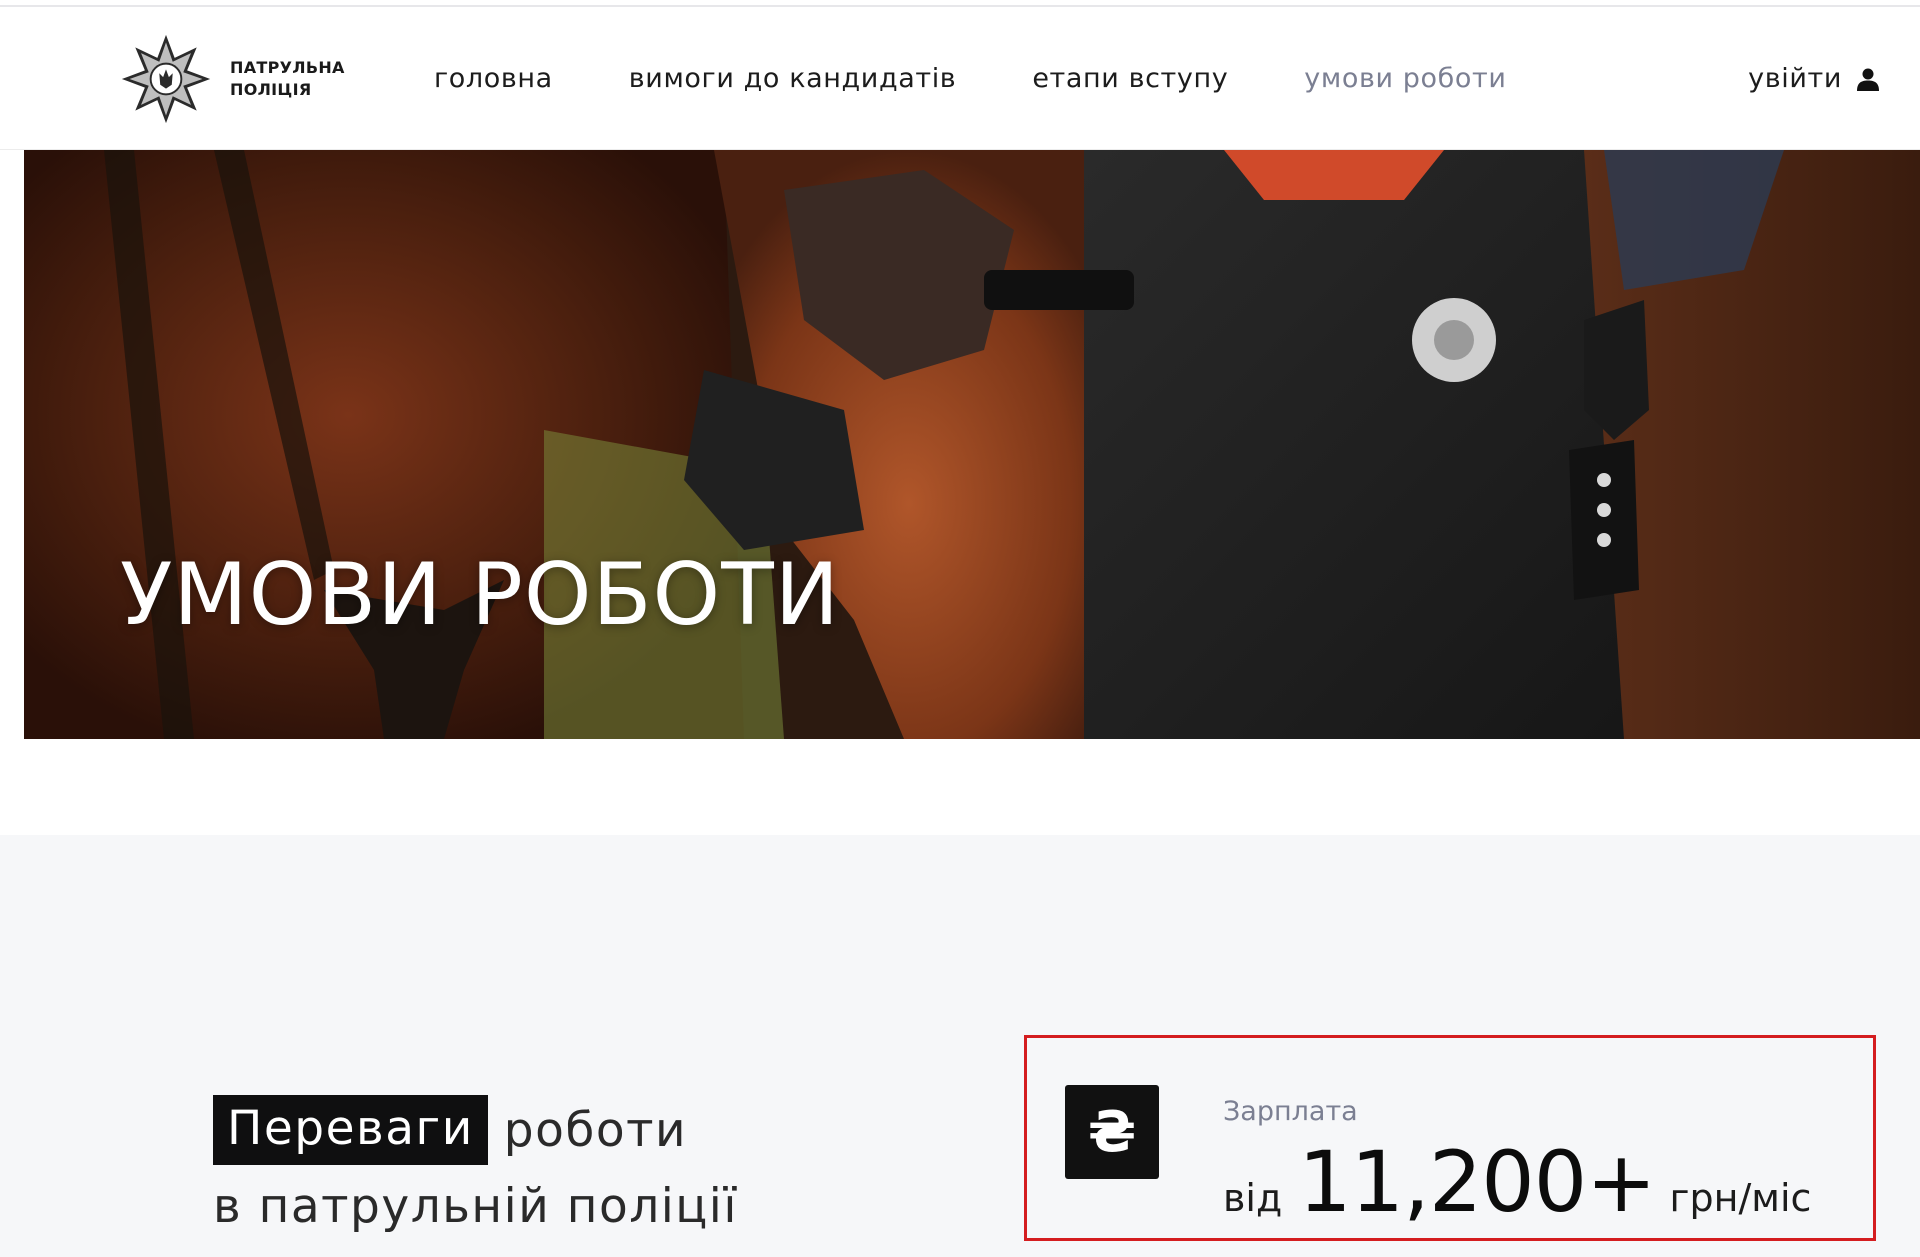 This screenshot has height=1257, width=1920. I want to click on nav-home: головна, so click(493, 78).